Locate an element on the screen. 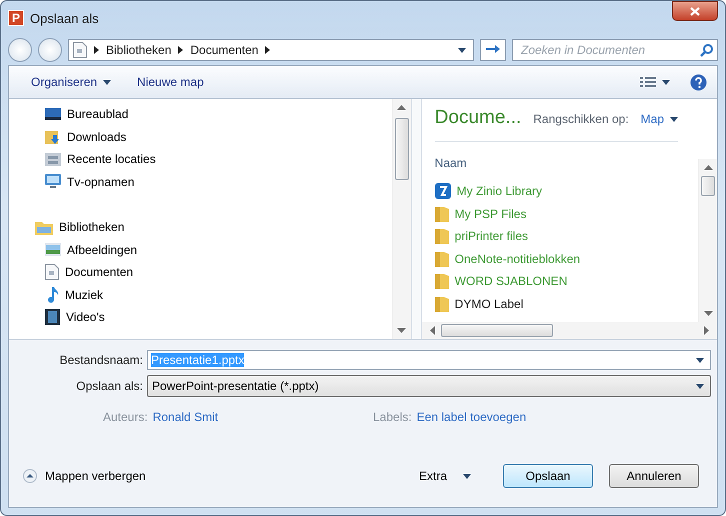 This screenshot has width=726, height=516. navigation-item: Bureaublad is located at coordinates (218, 114).